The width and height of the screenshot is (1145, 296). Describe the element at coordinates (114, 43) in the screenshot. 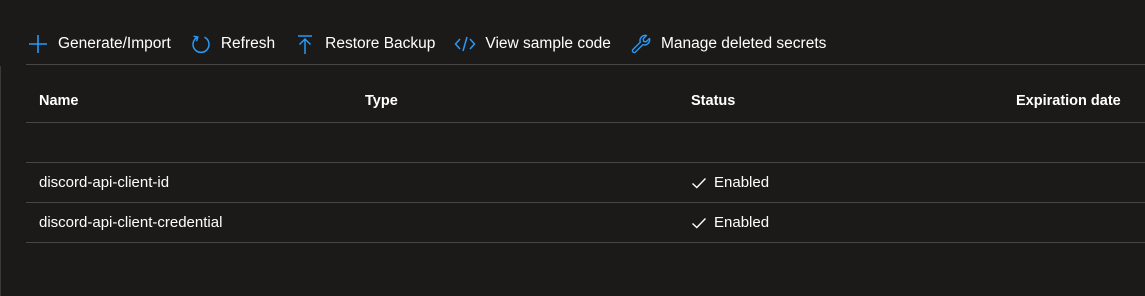

I see `generate-import-label: Generate/Import` at that location.